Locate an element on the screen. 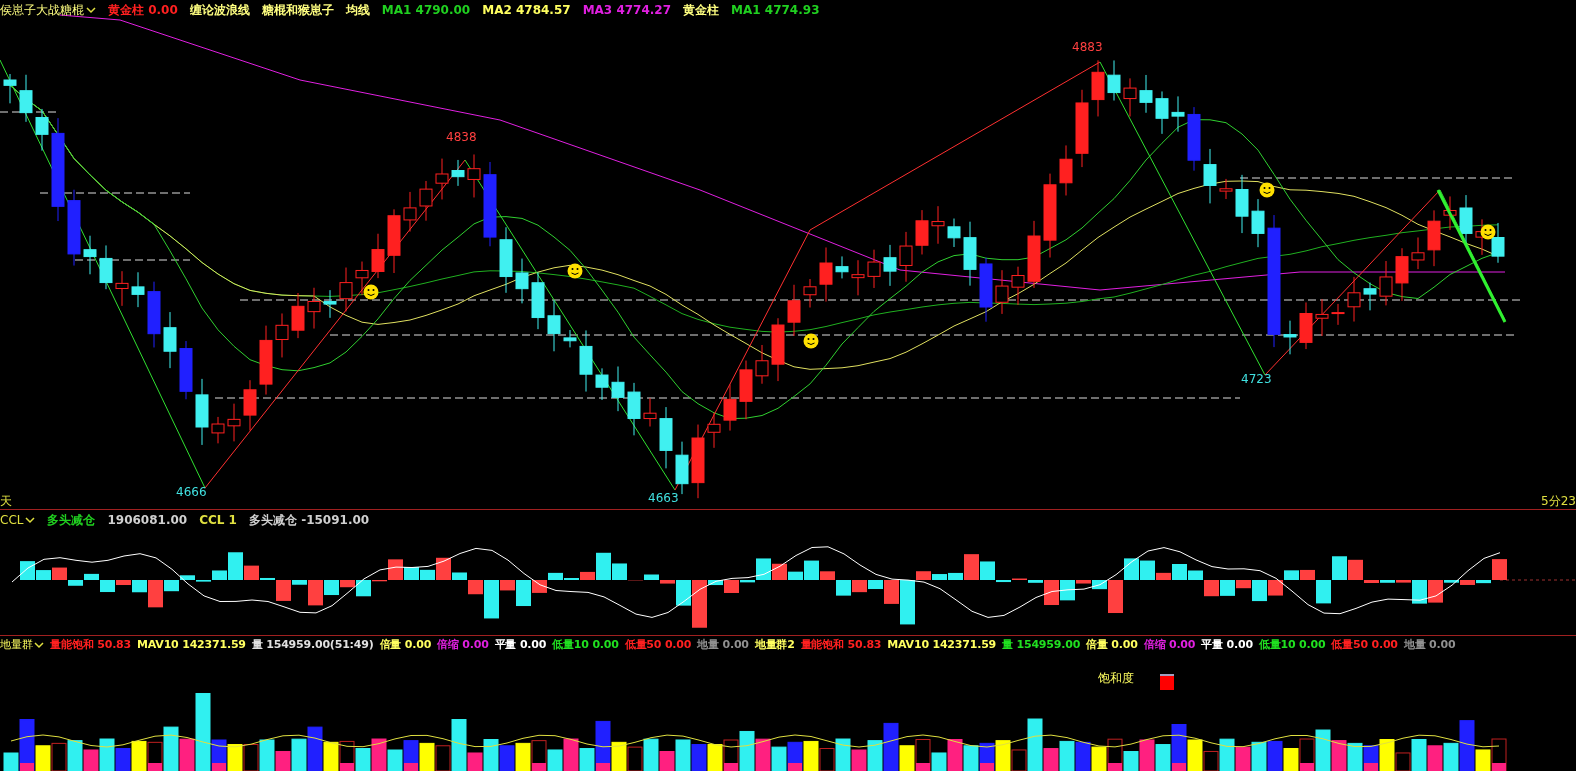  legend-value: 1906081.00 is located at coordinates (147, 520).